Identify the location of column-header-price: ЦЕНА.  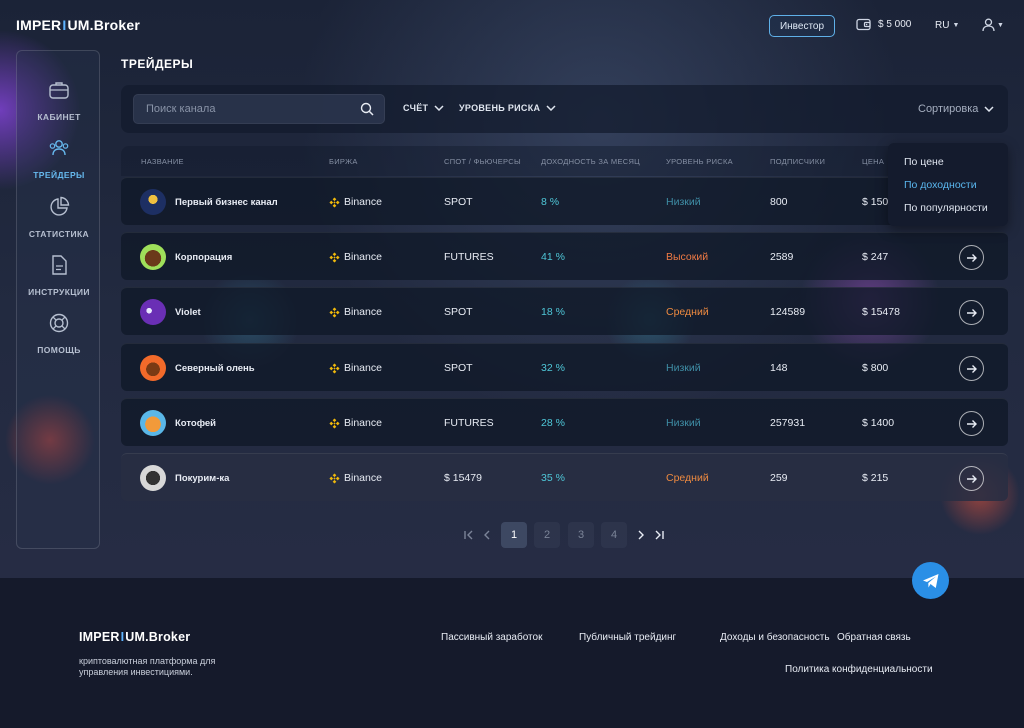
(873, 161).